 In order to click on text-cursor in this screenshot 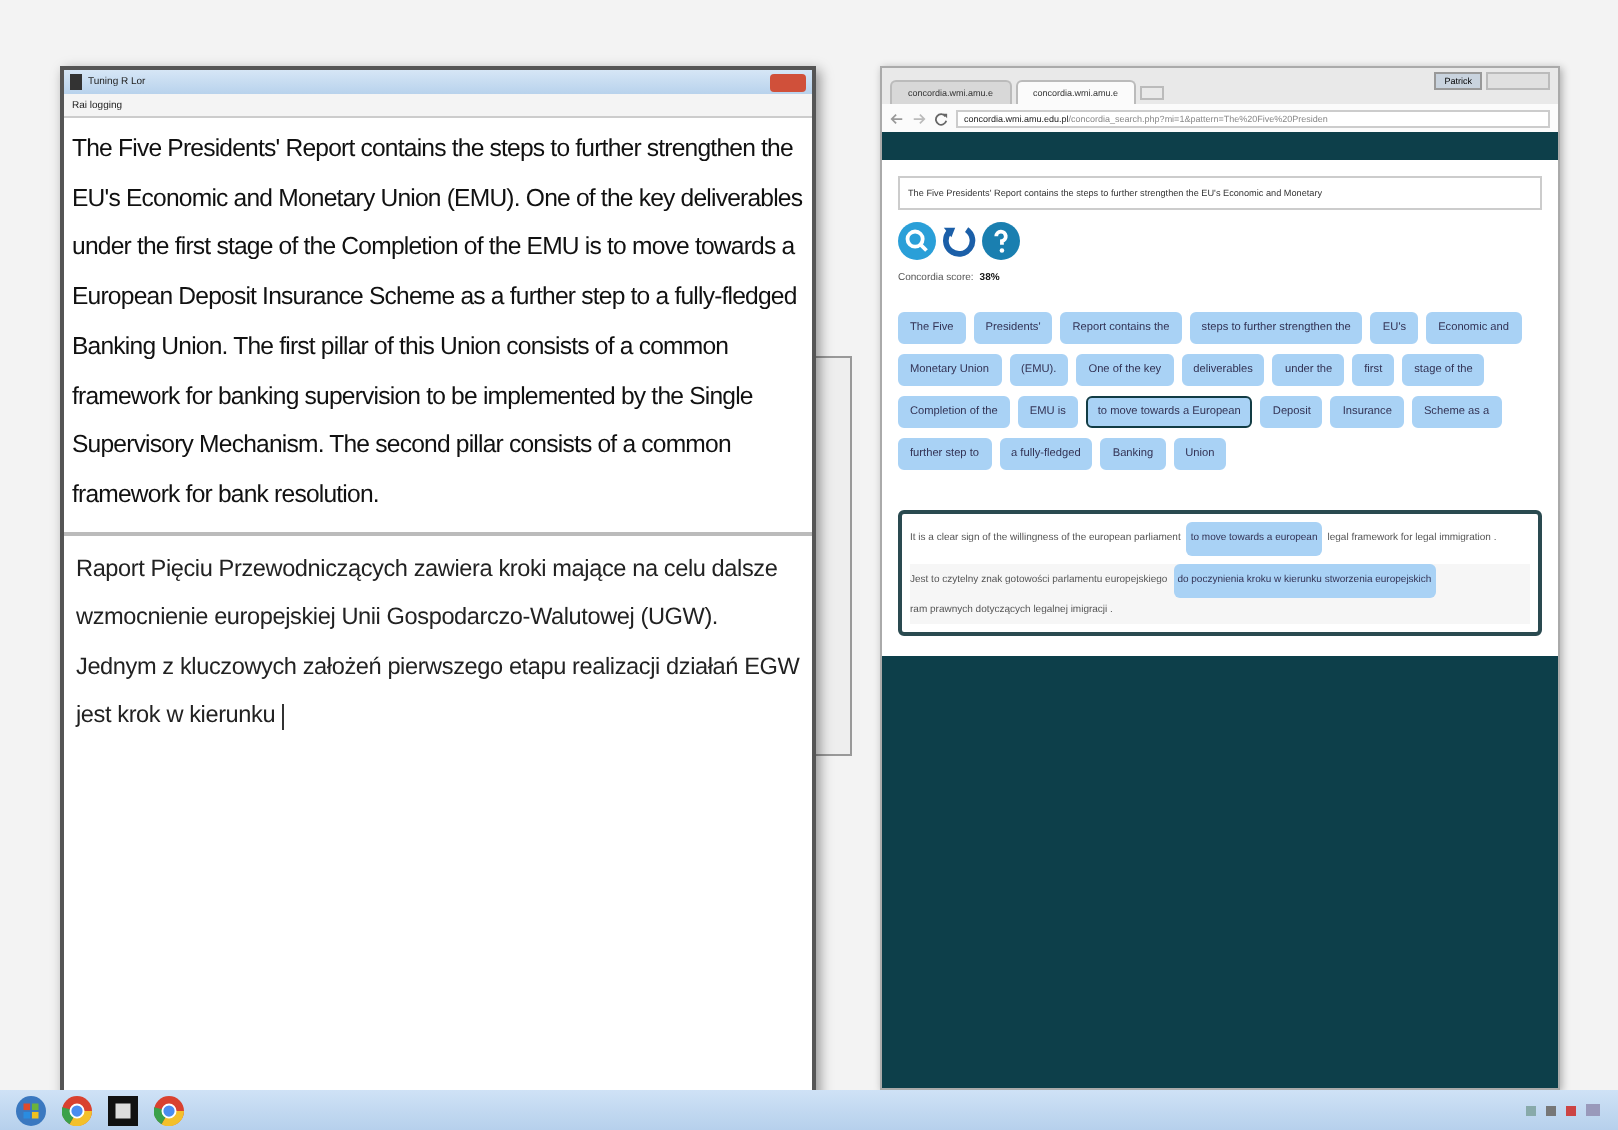, I will do `click(282, 716)`.